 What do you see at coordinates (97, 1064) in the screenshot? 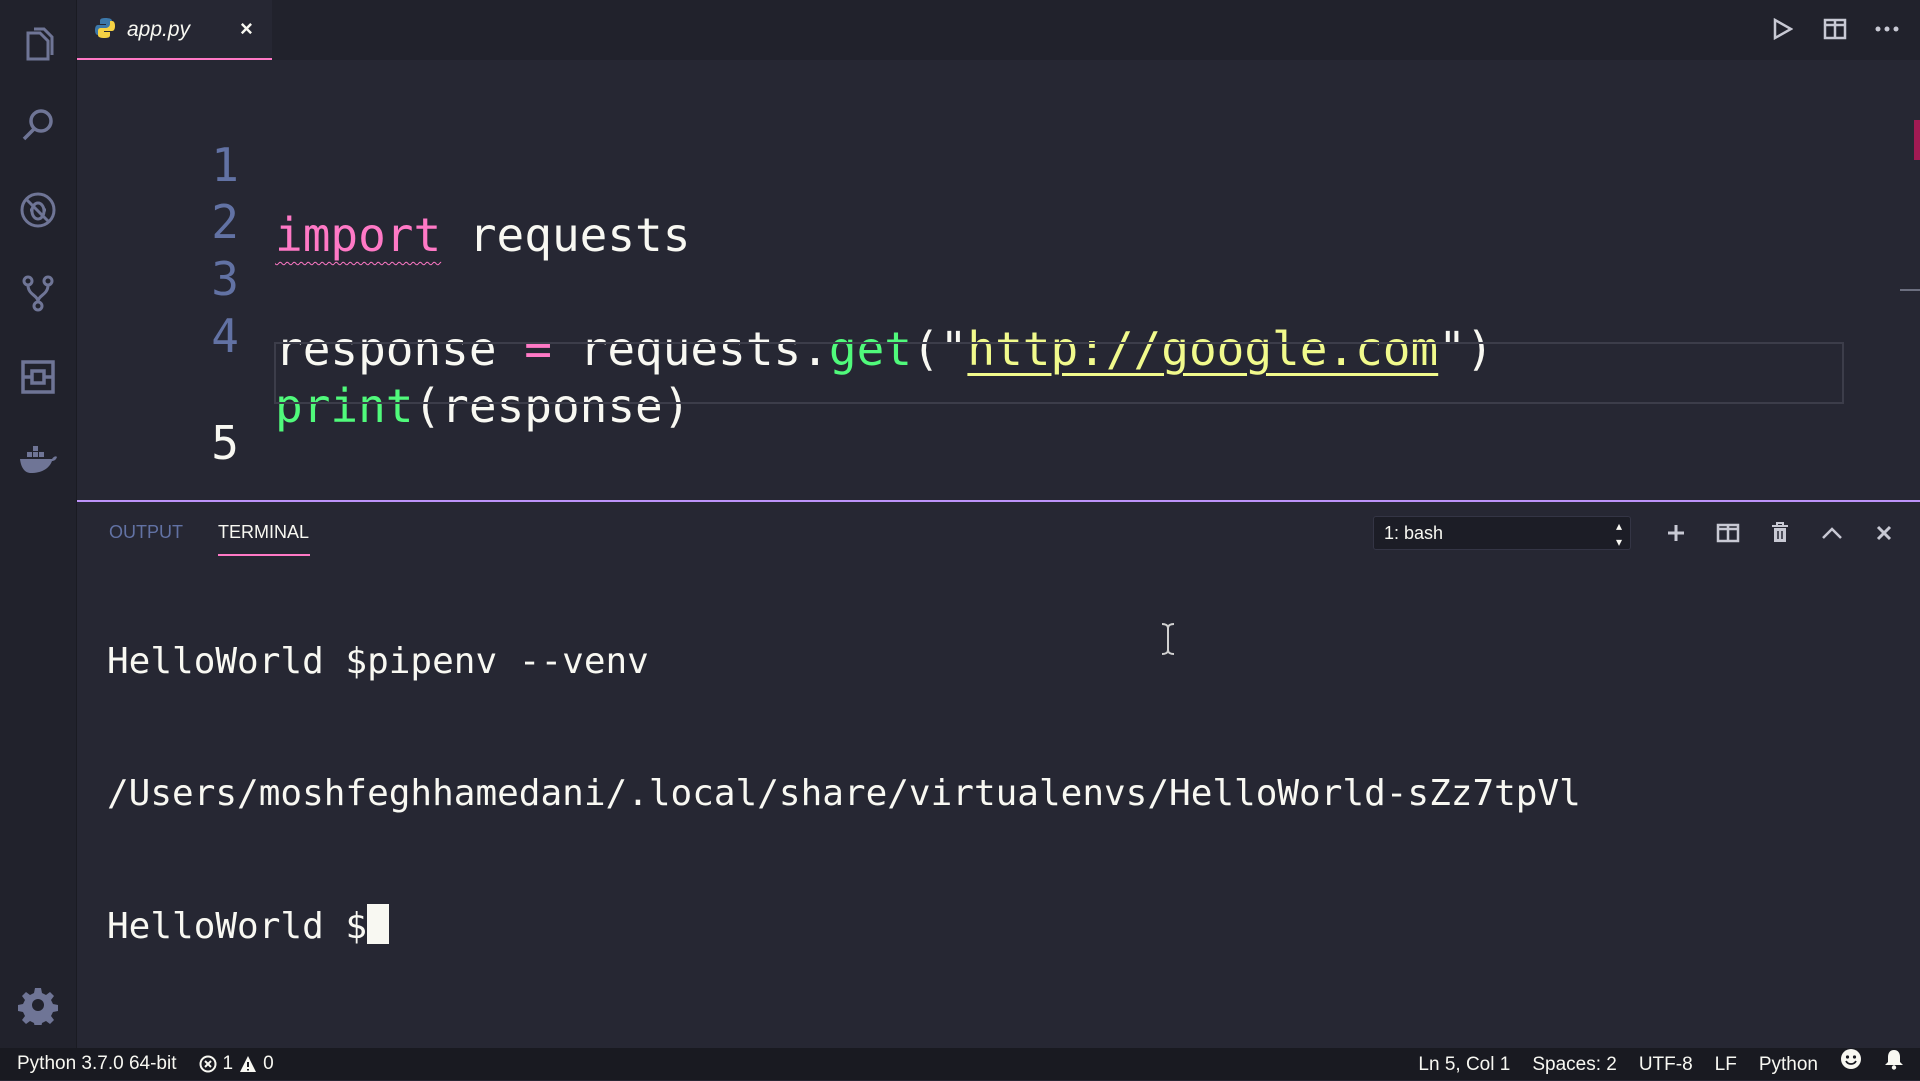
I see `python-interpreter: Python 3.7.0 64-bit` at bounding box center [97, 1064].